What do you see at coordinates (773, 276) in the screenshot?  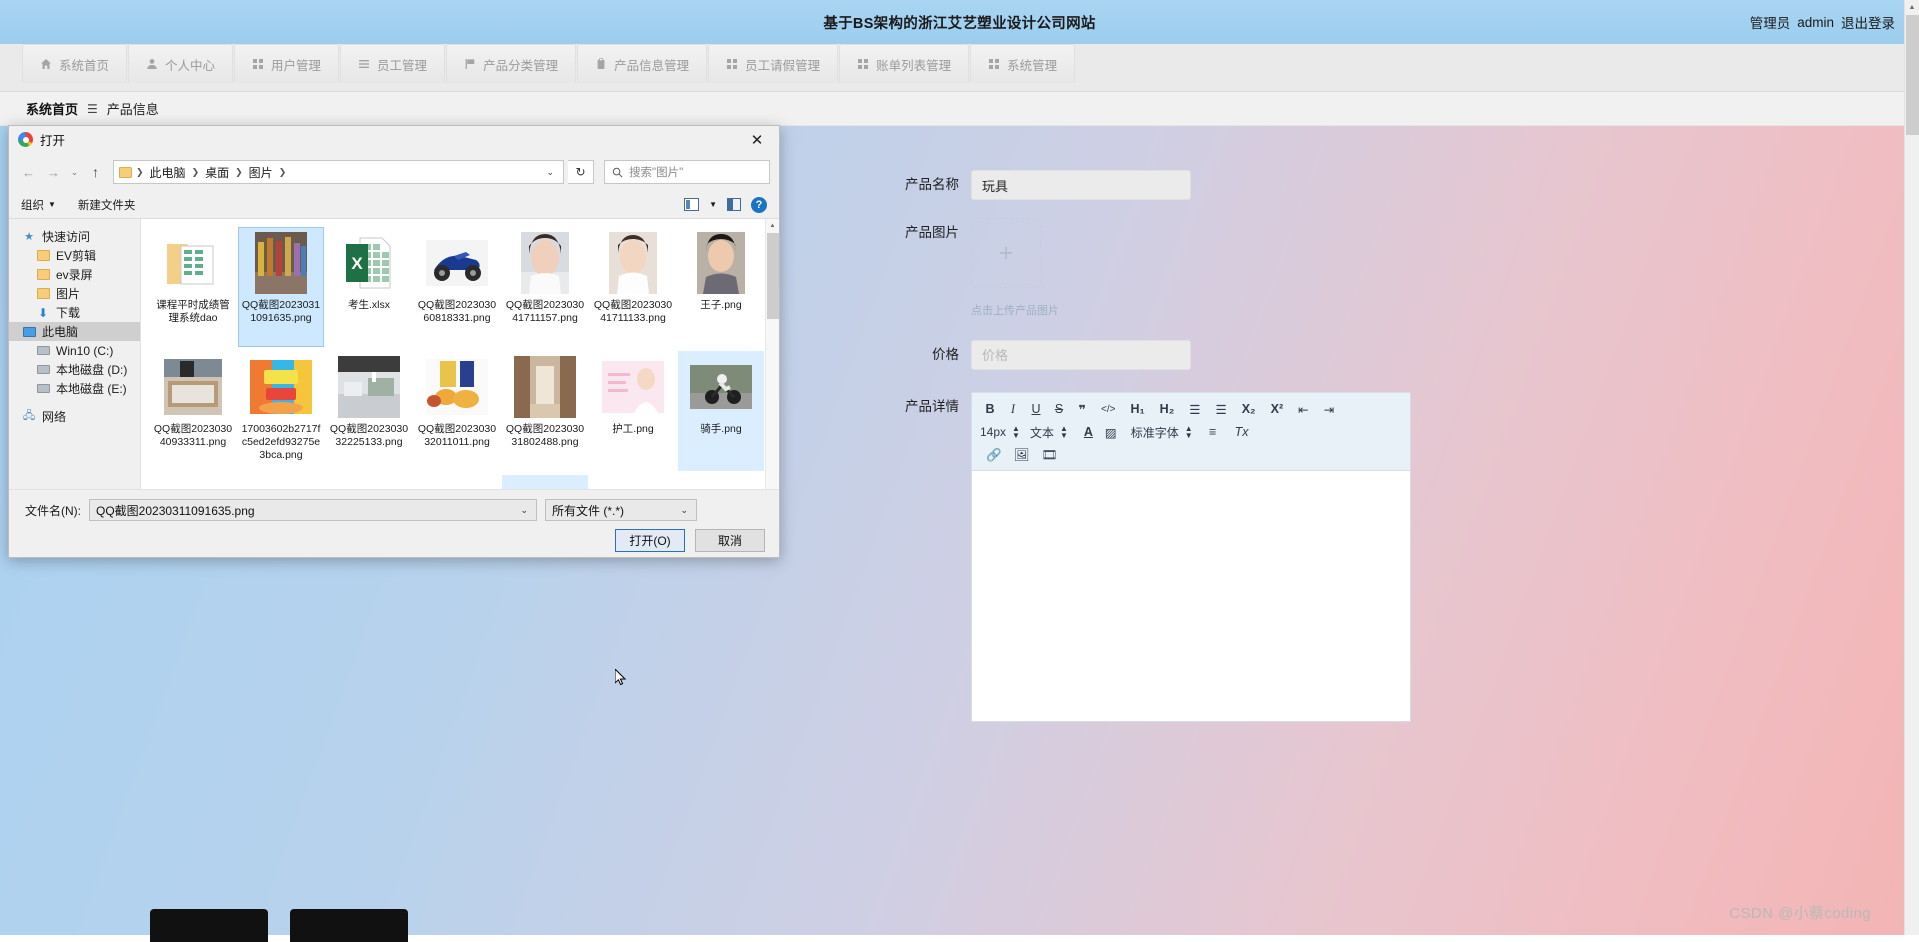 I see `file-scrollbar-thumb` at bounding box center [773, 276].